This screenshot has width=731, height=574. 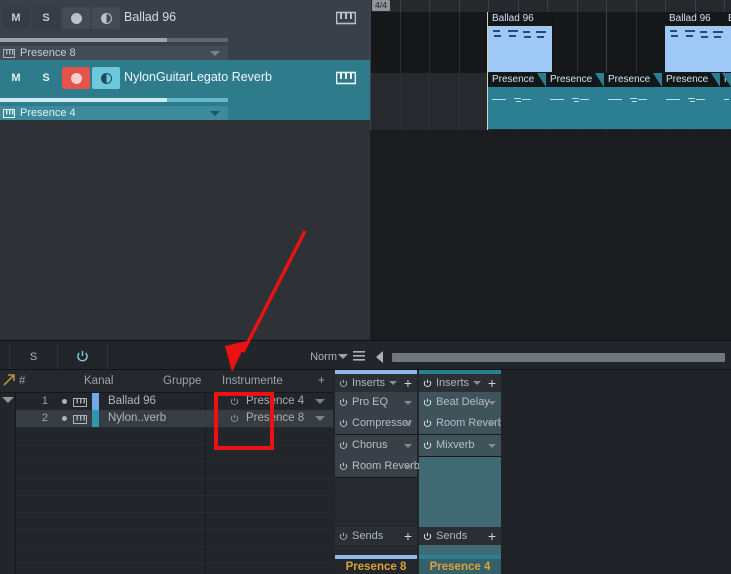 I want to click on instrument-select: Presence 4, so click(x=277, y=401).